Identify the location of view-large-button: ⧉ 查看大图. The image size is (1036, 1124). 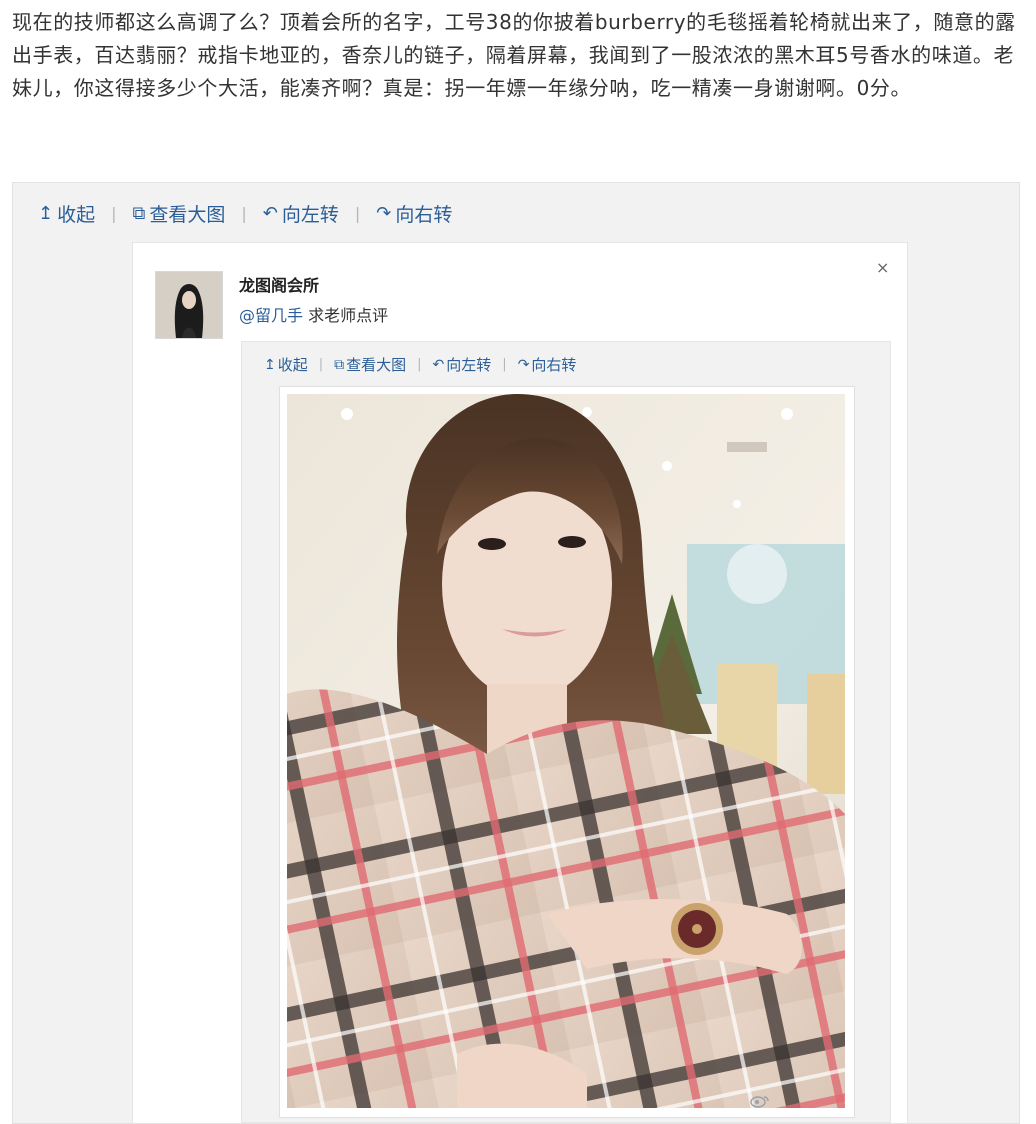
(179, 213).